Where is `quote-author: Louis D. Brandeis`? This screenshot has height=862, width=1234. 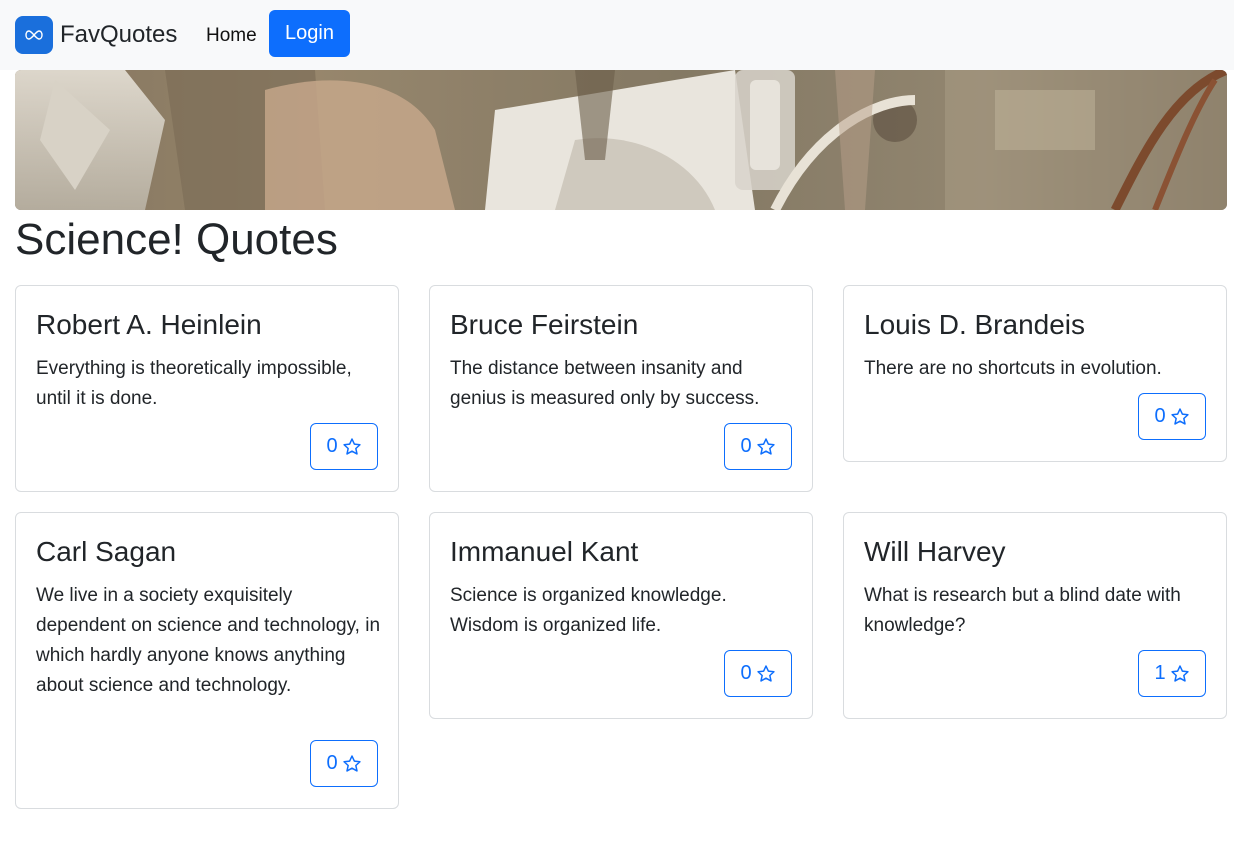
quote-author: Louis D. Brandeis is located at coordinates (975, 324).